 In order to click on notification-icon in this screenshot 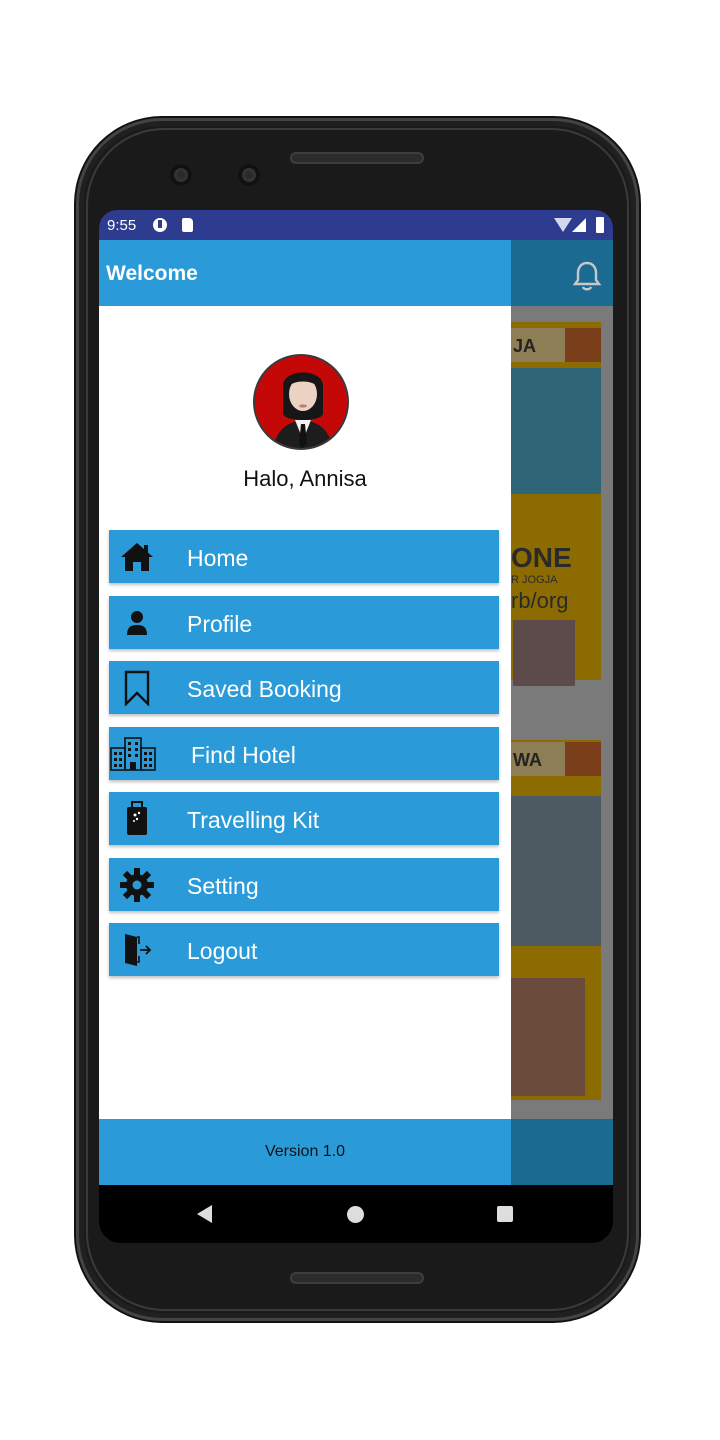, I will do `click(160, 225)`.